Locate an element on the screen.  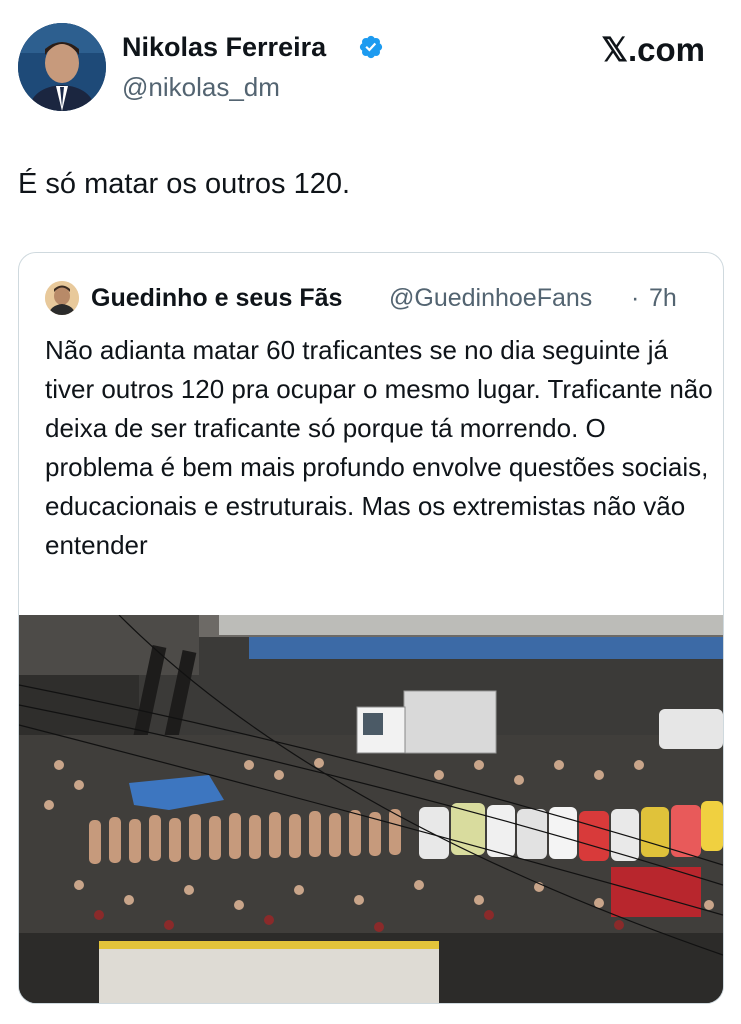
author-avatar-image is located at coordinates (62, 67).